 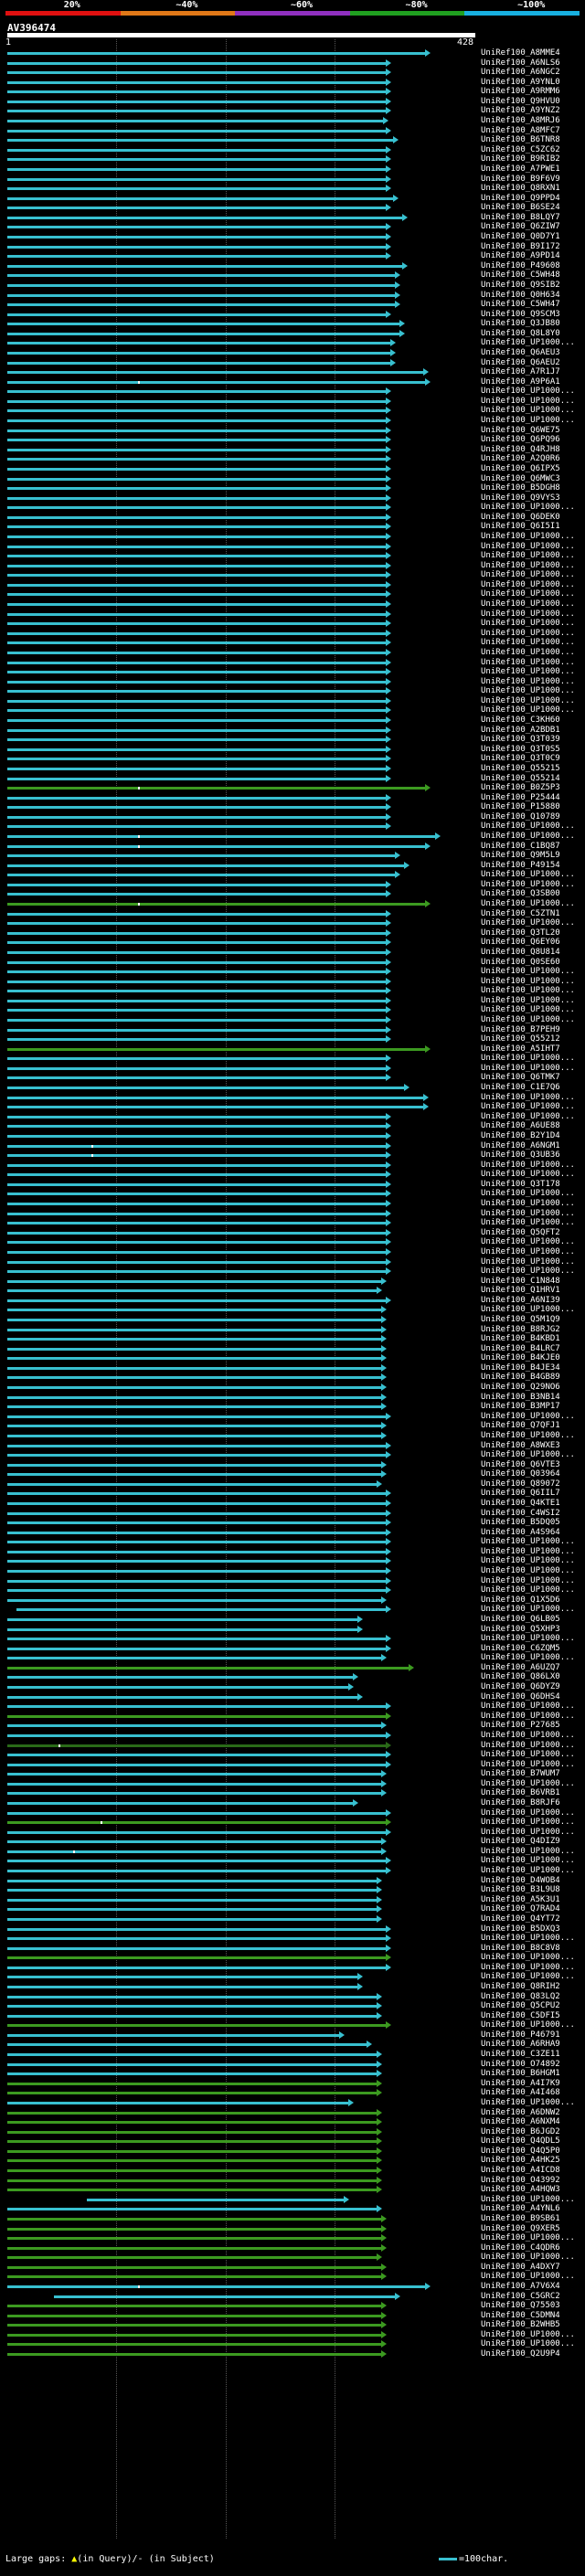 I want to click on hit-label: UniRef100_Q0H634, so click(x=520, y=295).